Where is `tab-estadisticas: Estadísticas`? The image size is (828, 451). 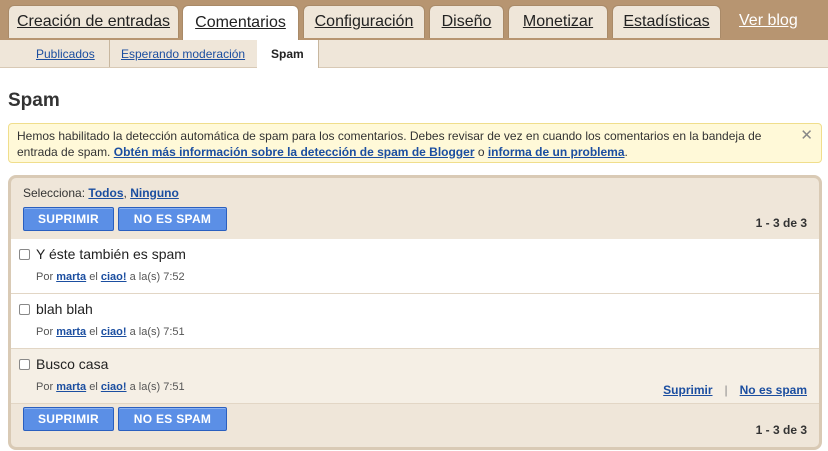 tab-estadisticas: Estadísticas is located at coordinates (666, 21).